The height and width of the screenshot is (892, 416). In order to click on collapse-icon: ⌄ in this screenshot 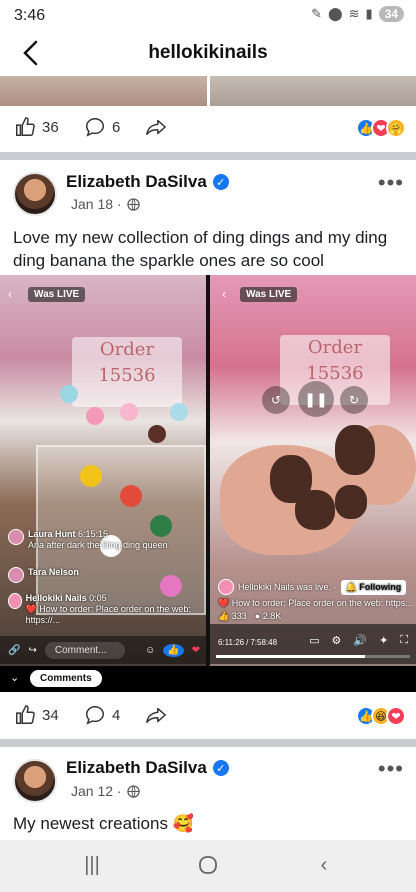, I will do `click(14, 677)`.